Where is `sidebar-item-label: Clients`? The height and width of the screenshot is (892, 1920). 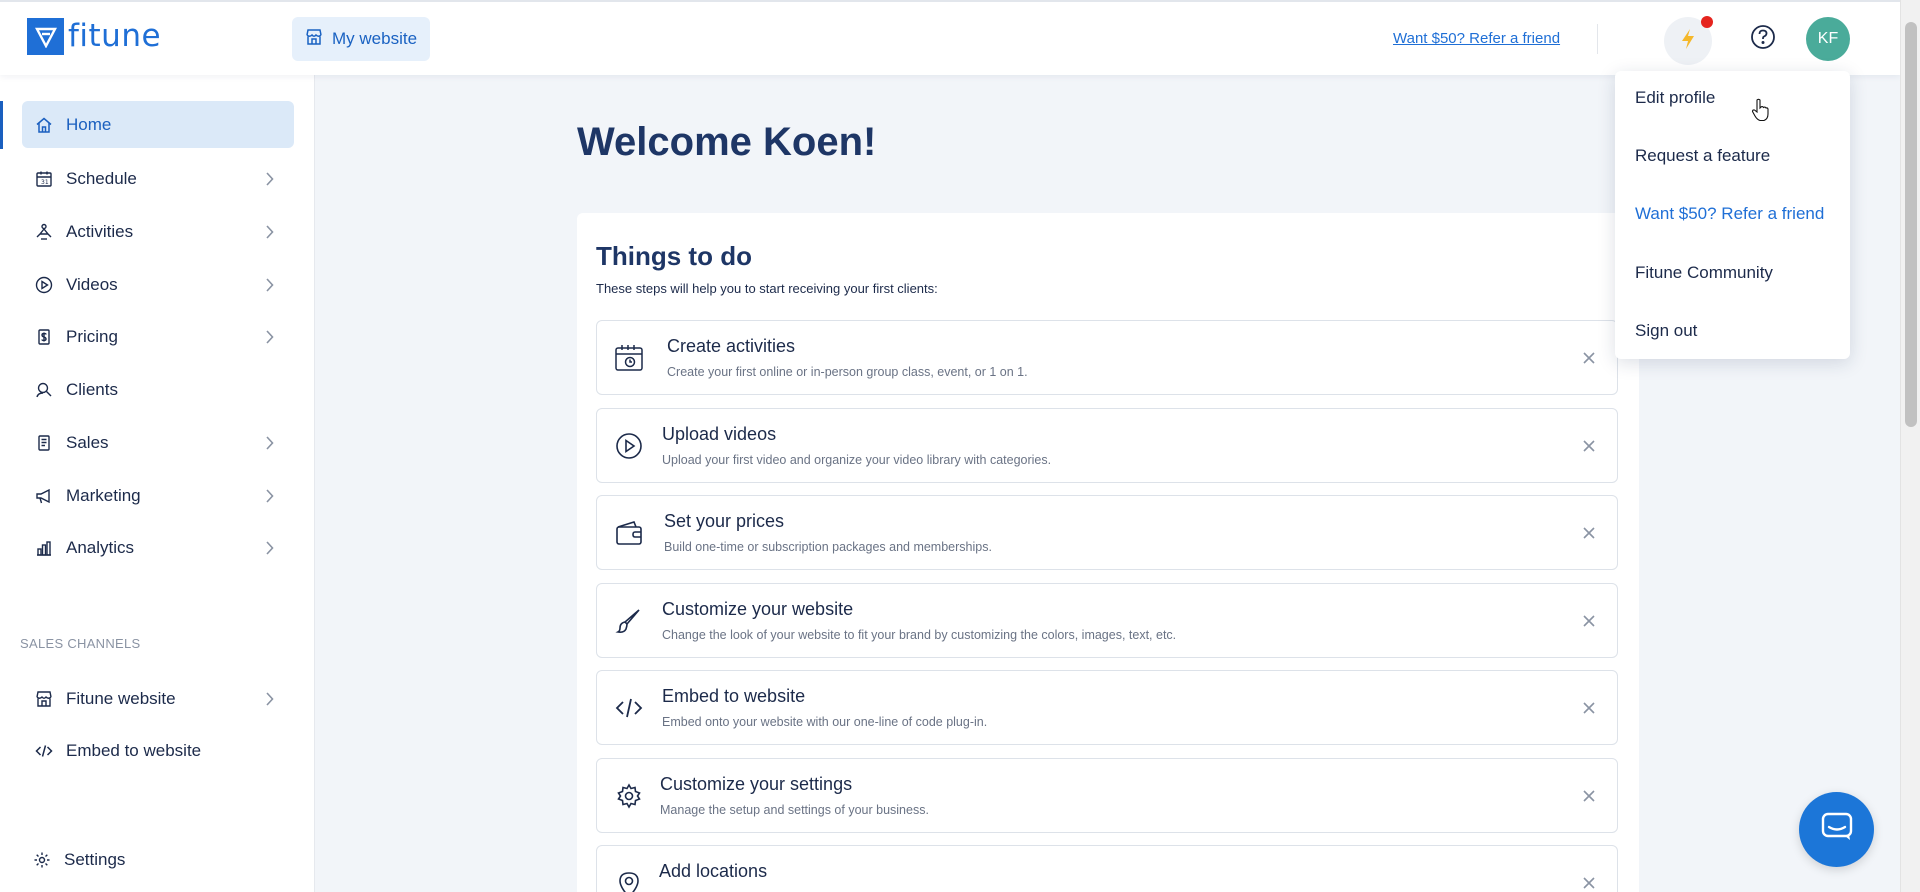
sidebar-item-label: Clients is located at coordinates (92, 389).